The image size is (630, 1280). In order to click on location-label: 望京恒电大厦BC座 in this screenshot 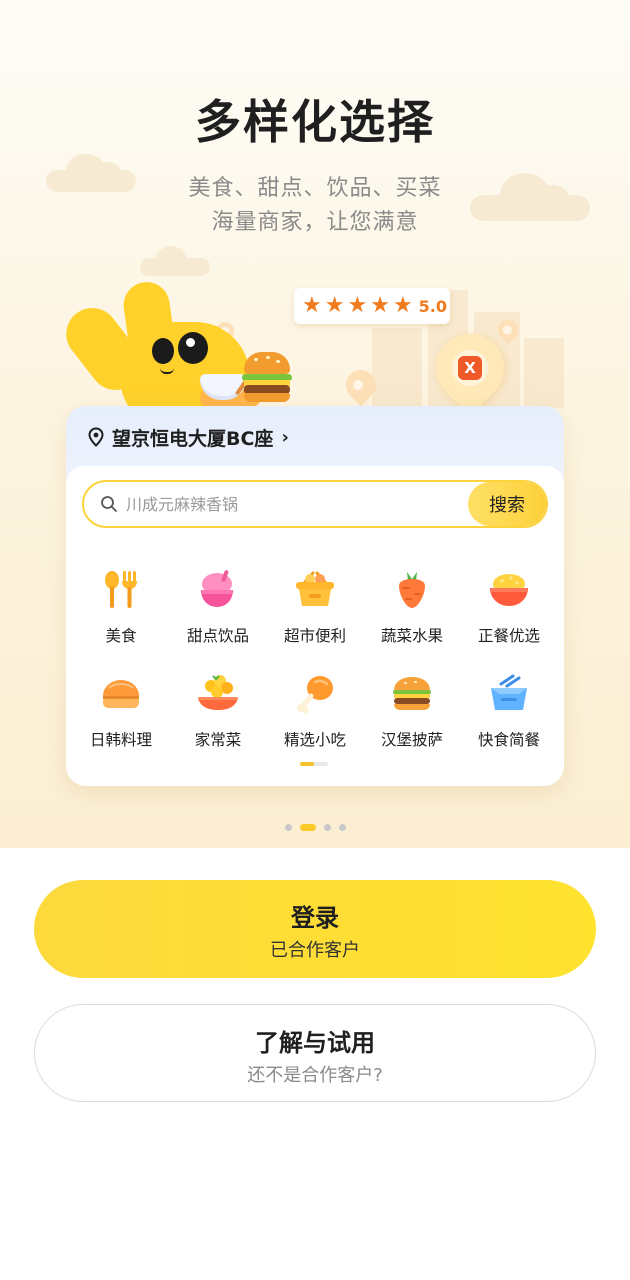, I will do `click(193, 438)`.